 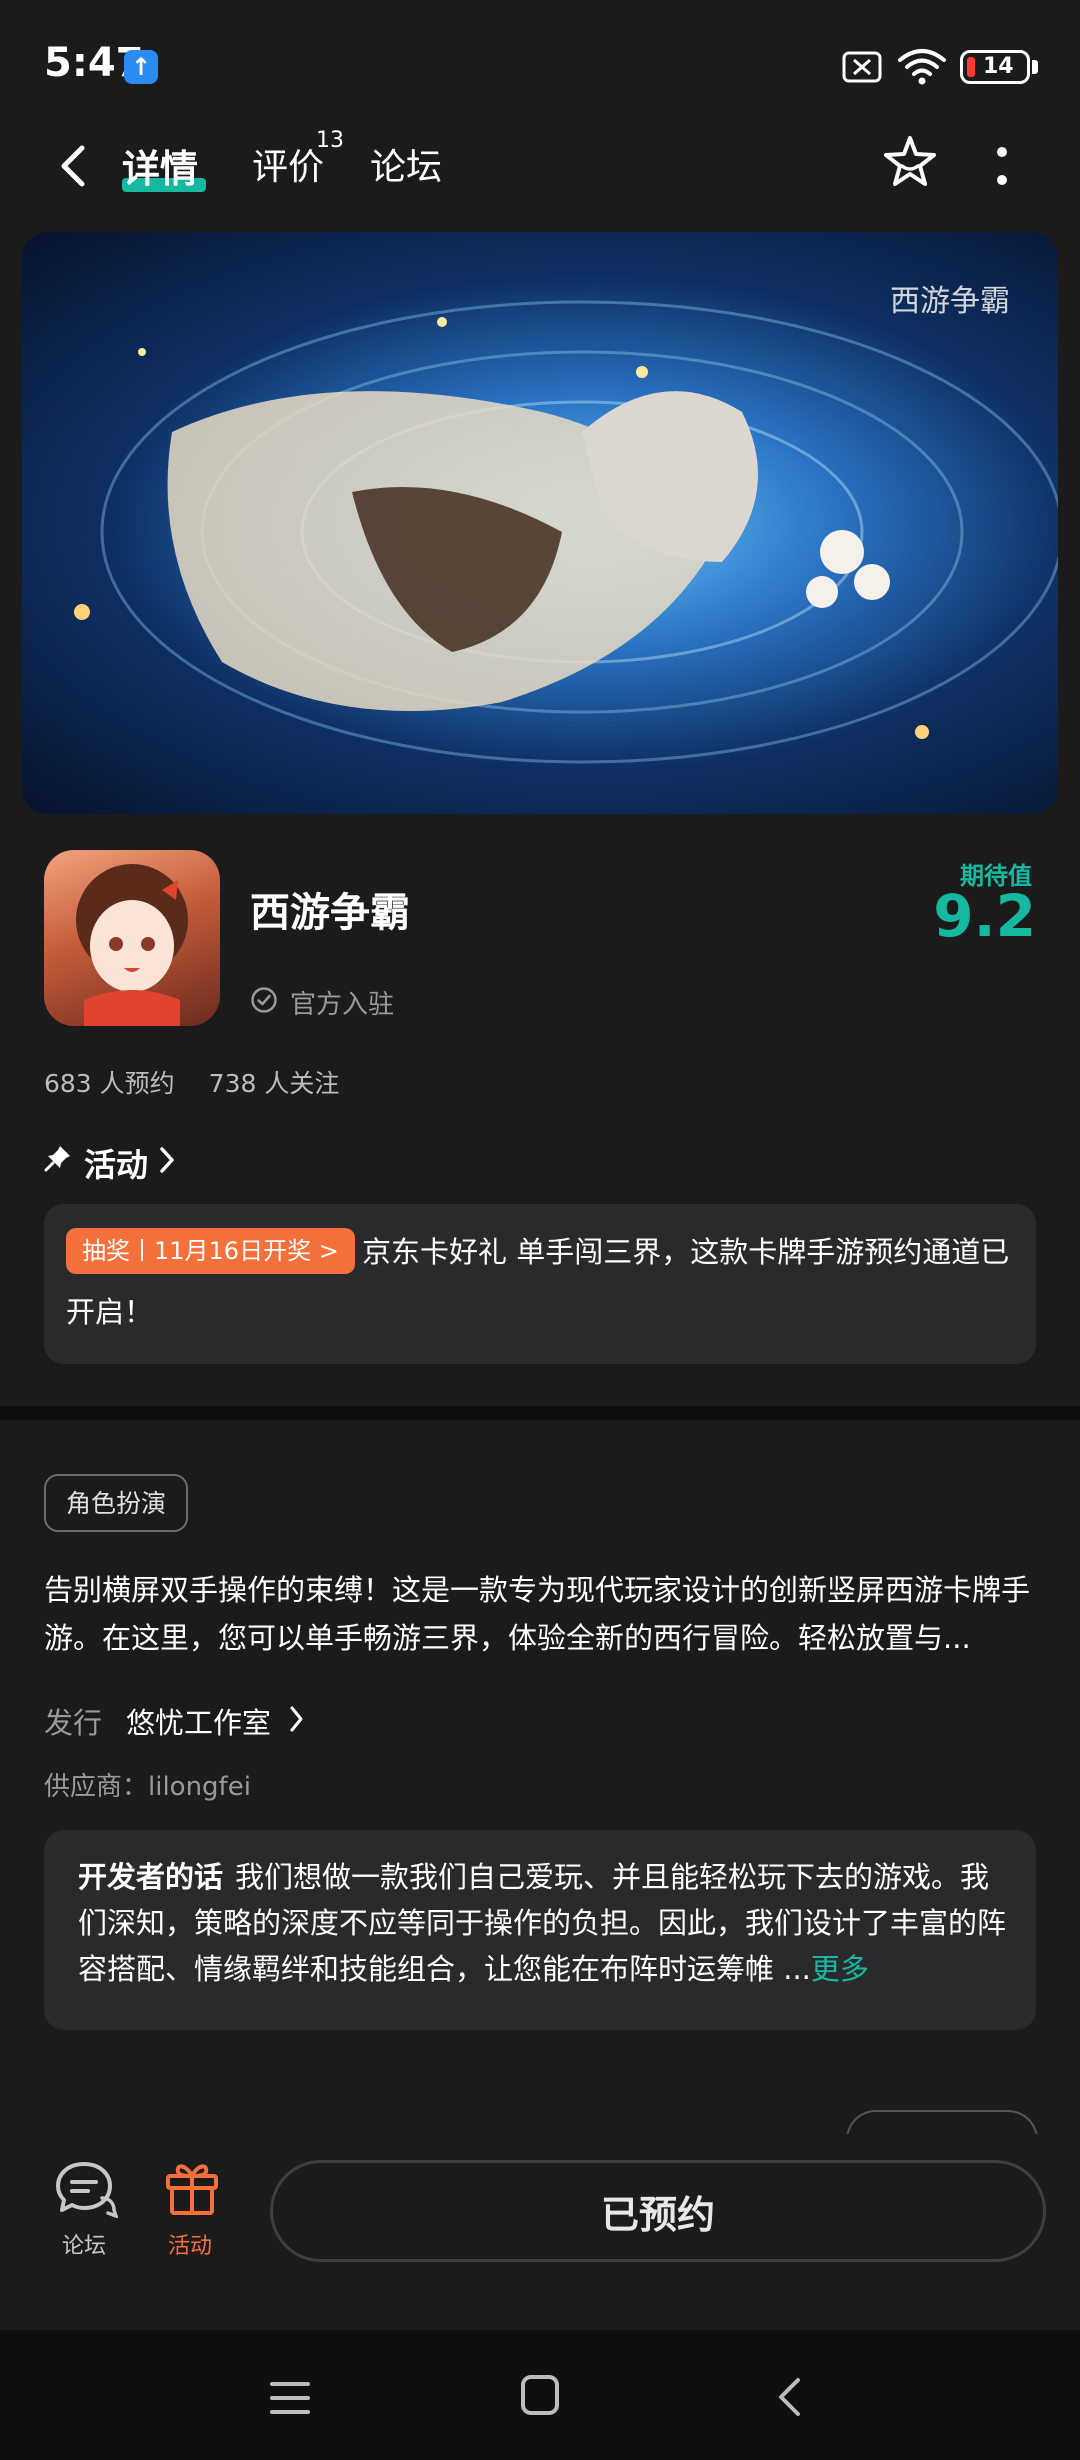 What do you see at coordinates (192, 2218) in the screenshot?
I see `activity-button: 活动` at bounding box center [192, 2218].